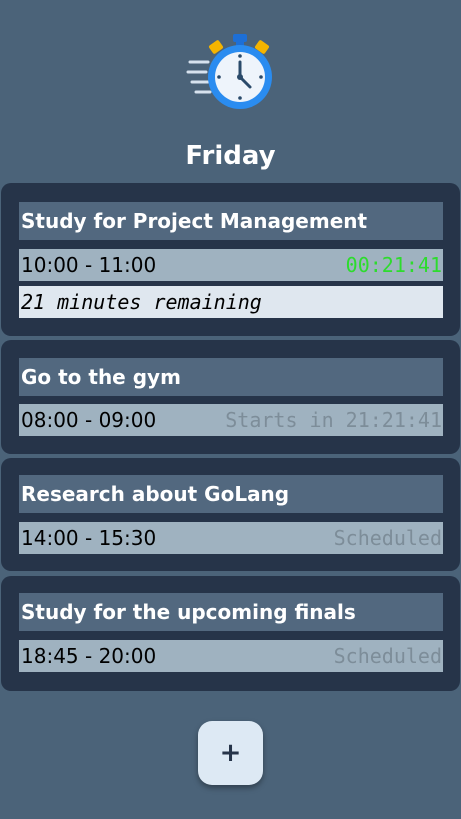 The width and height of the screenshot is (461, 819). What do you see at coordinates (231, 302) in the screenshot?
I see `time-remaining-text: 21 minutes remaining` at bounding box center [231, 302].